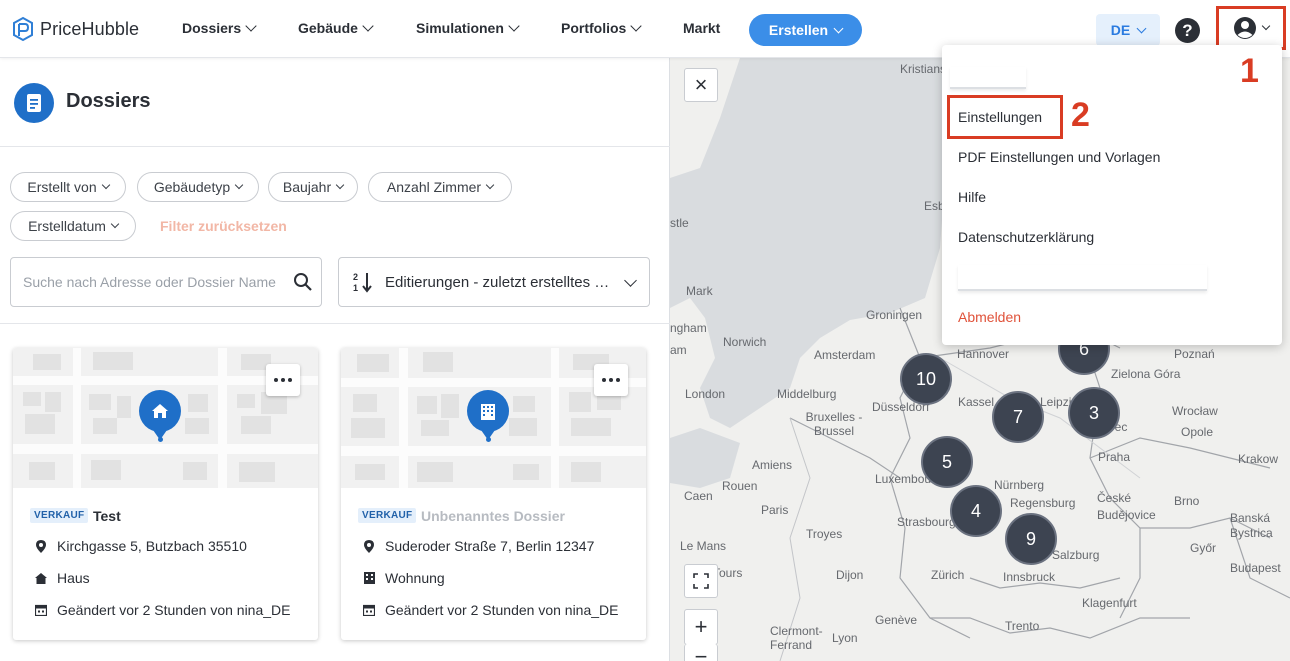 The image size is (1290, 661). I want to click on address-row: Suderoder Straße 7, Berlin 12347, so click(478, 546).